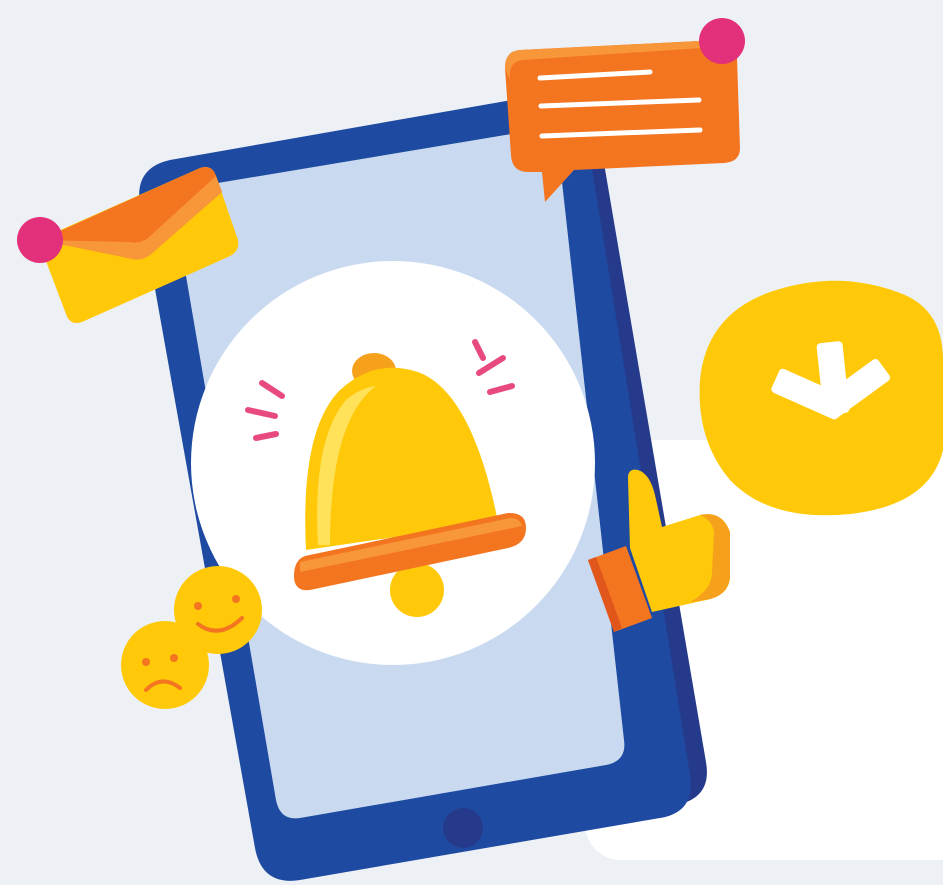 The height and width of the screenshot is (885, 943). I want to click on envelope-notification-dot, so click(40, 240).